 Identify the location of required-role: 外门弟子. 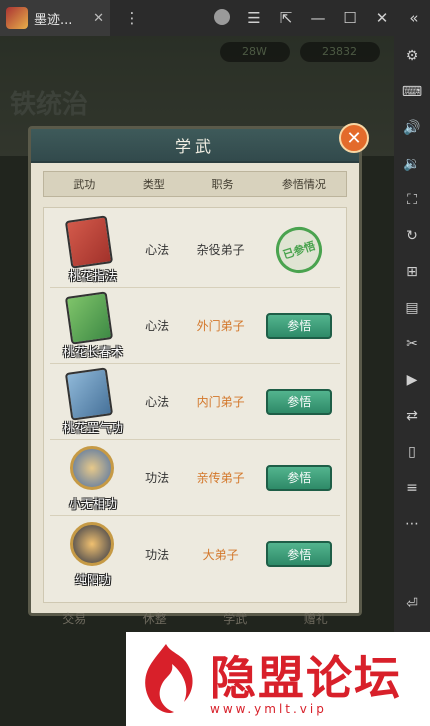
(220, 326).